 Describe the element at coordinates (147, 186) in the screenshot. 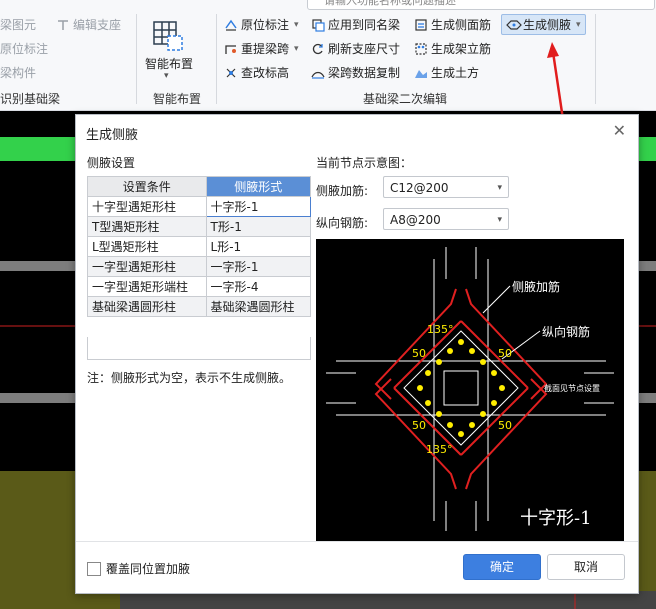

I see `column-header-condition: 设置条件` at that location.